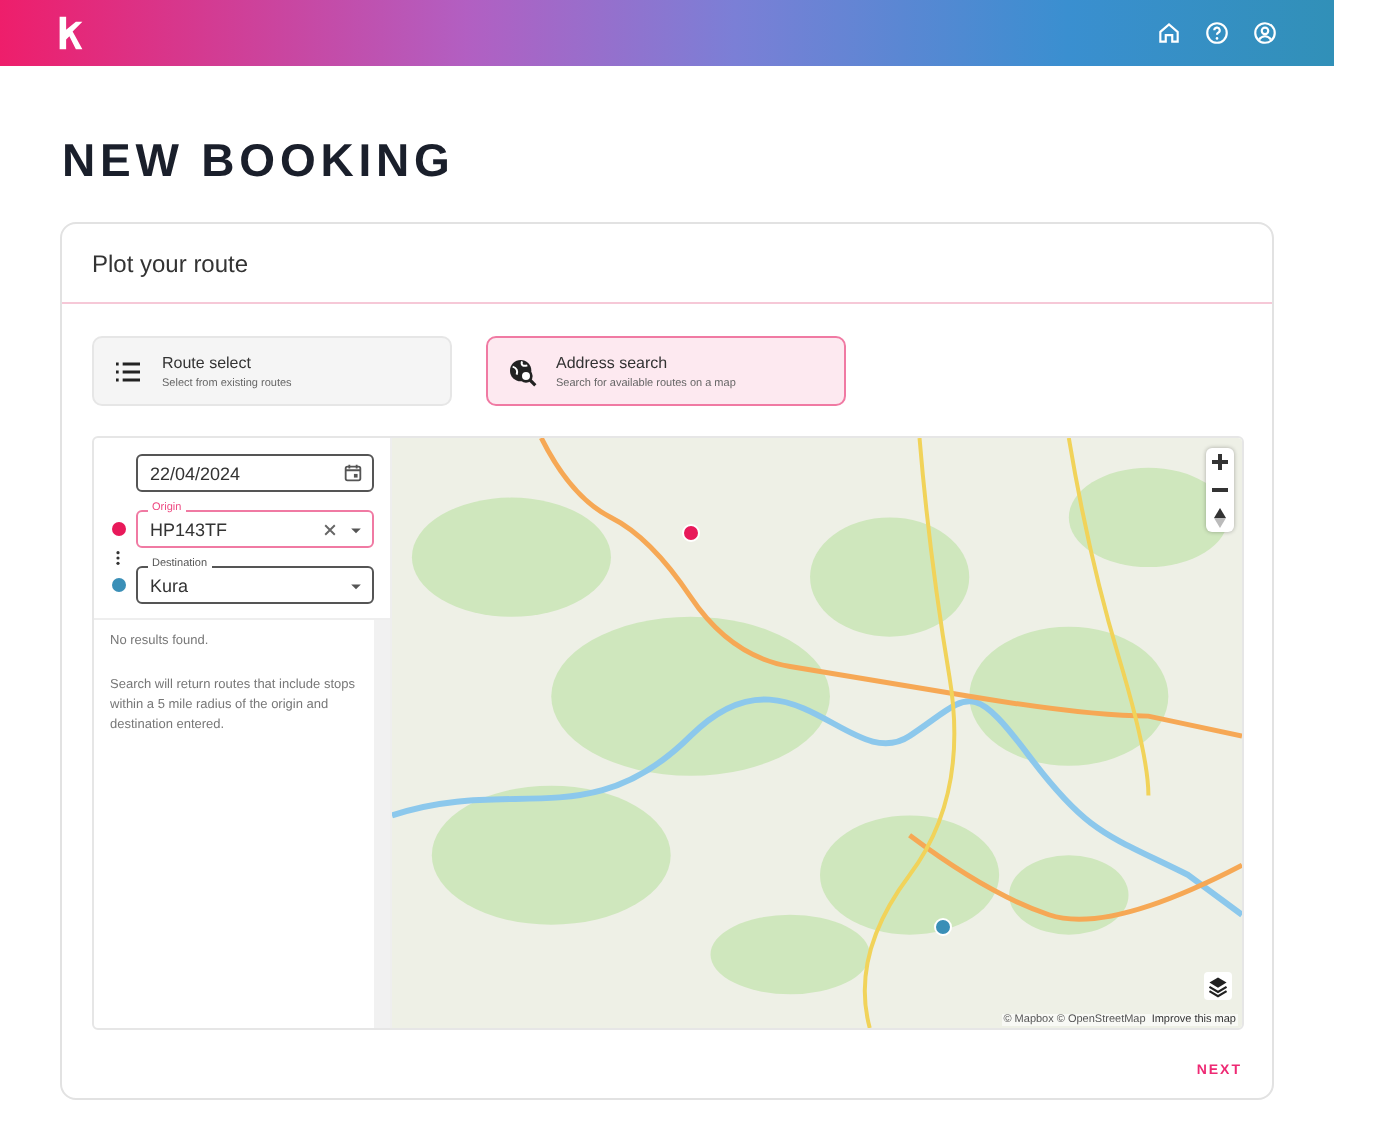 This screenshot has width=1376, height=1126. I want to click on logo-icon, so click(71, 33).